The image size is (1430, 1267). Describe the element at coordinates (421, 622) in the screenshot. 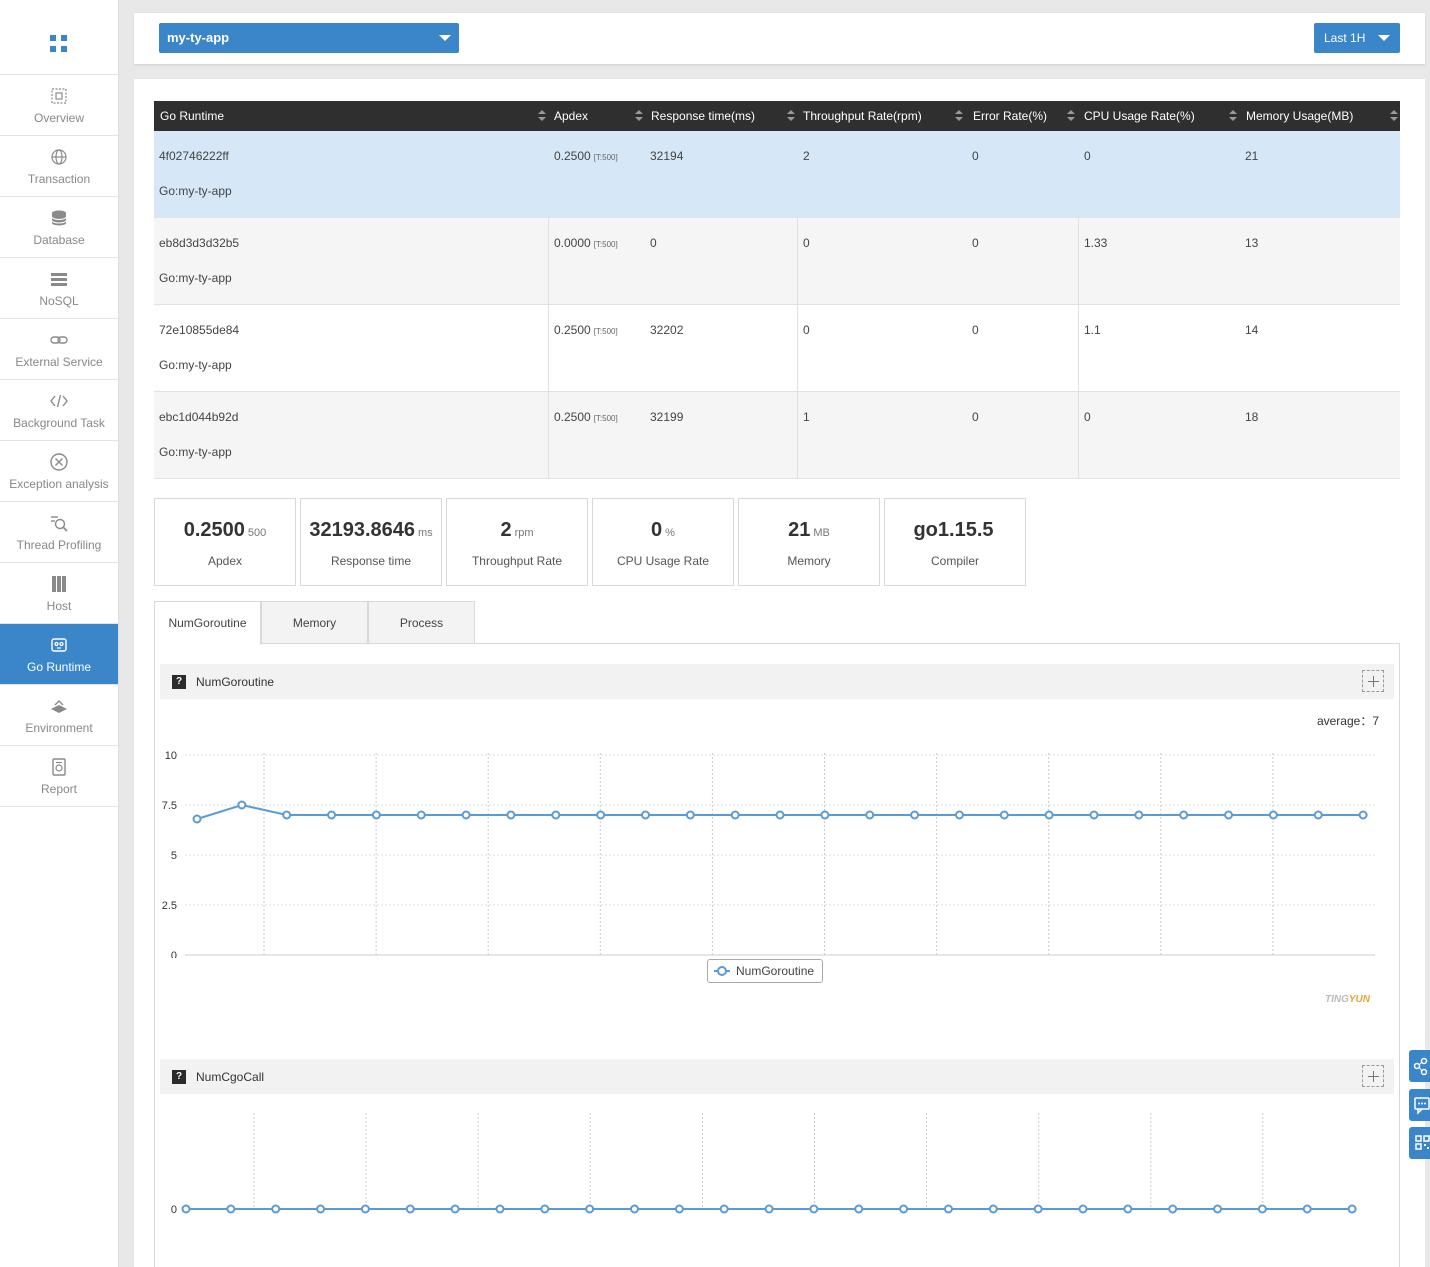

I see `tab-process: Process` at that location.